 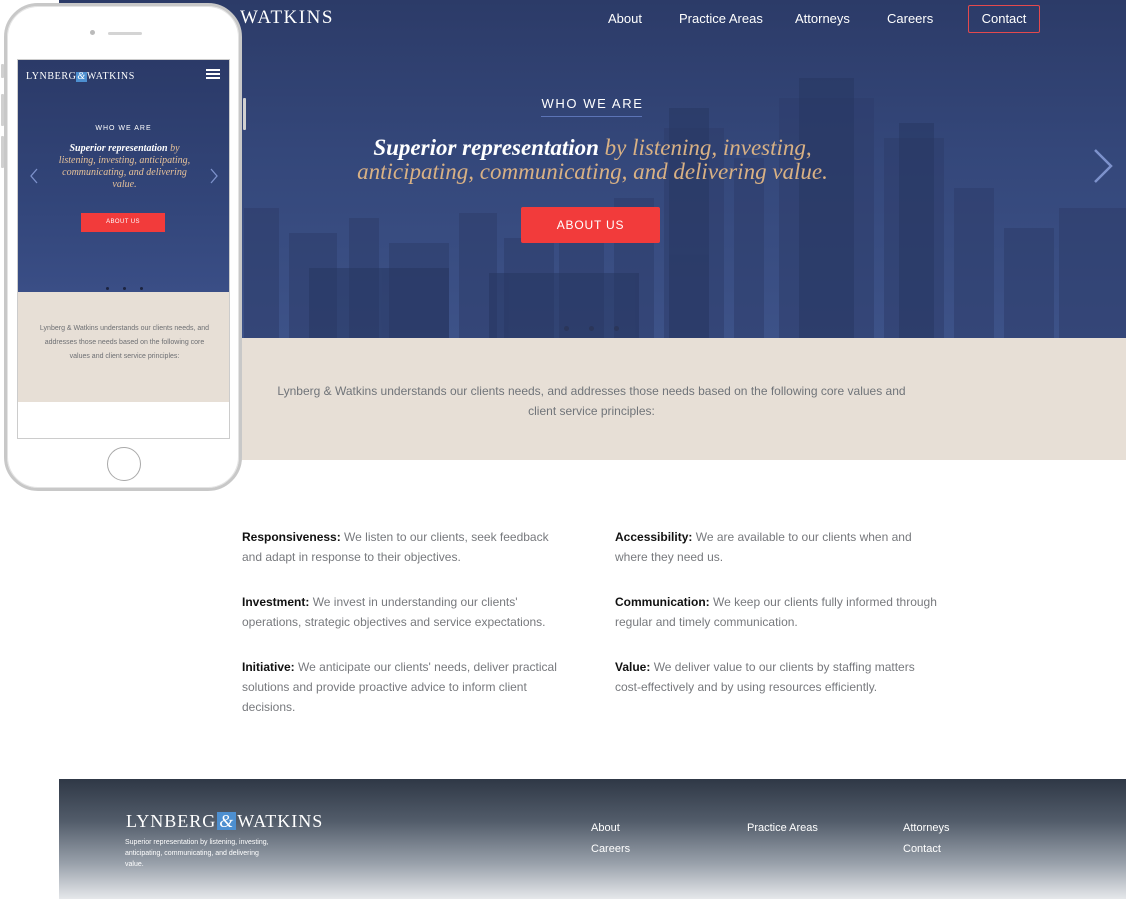 I want to click on value-title: Communication:, so click(x=662, y=602).